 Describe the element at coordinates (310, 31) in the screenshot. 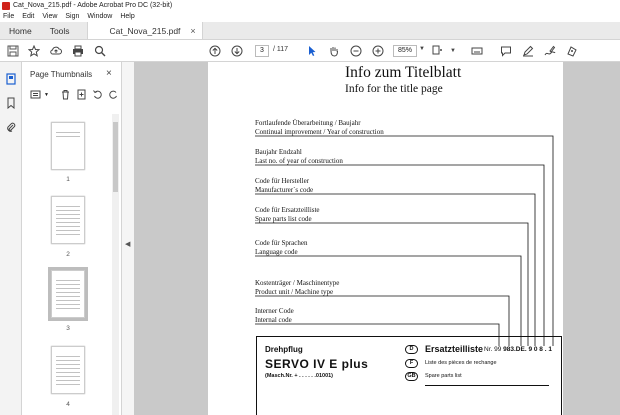

I see `tab-bar: Home Tools Cat_Nova_215.pdf ×` at that location.